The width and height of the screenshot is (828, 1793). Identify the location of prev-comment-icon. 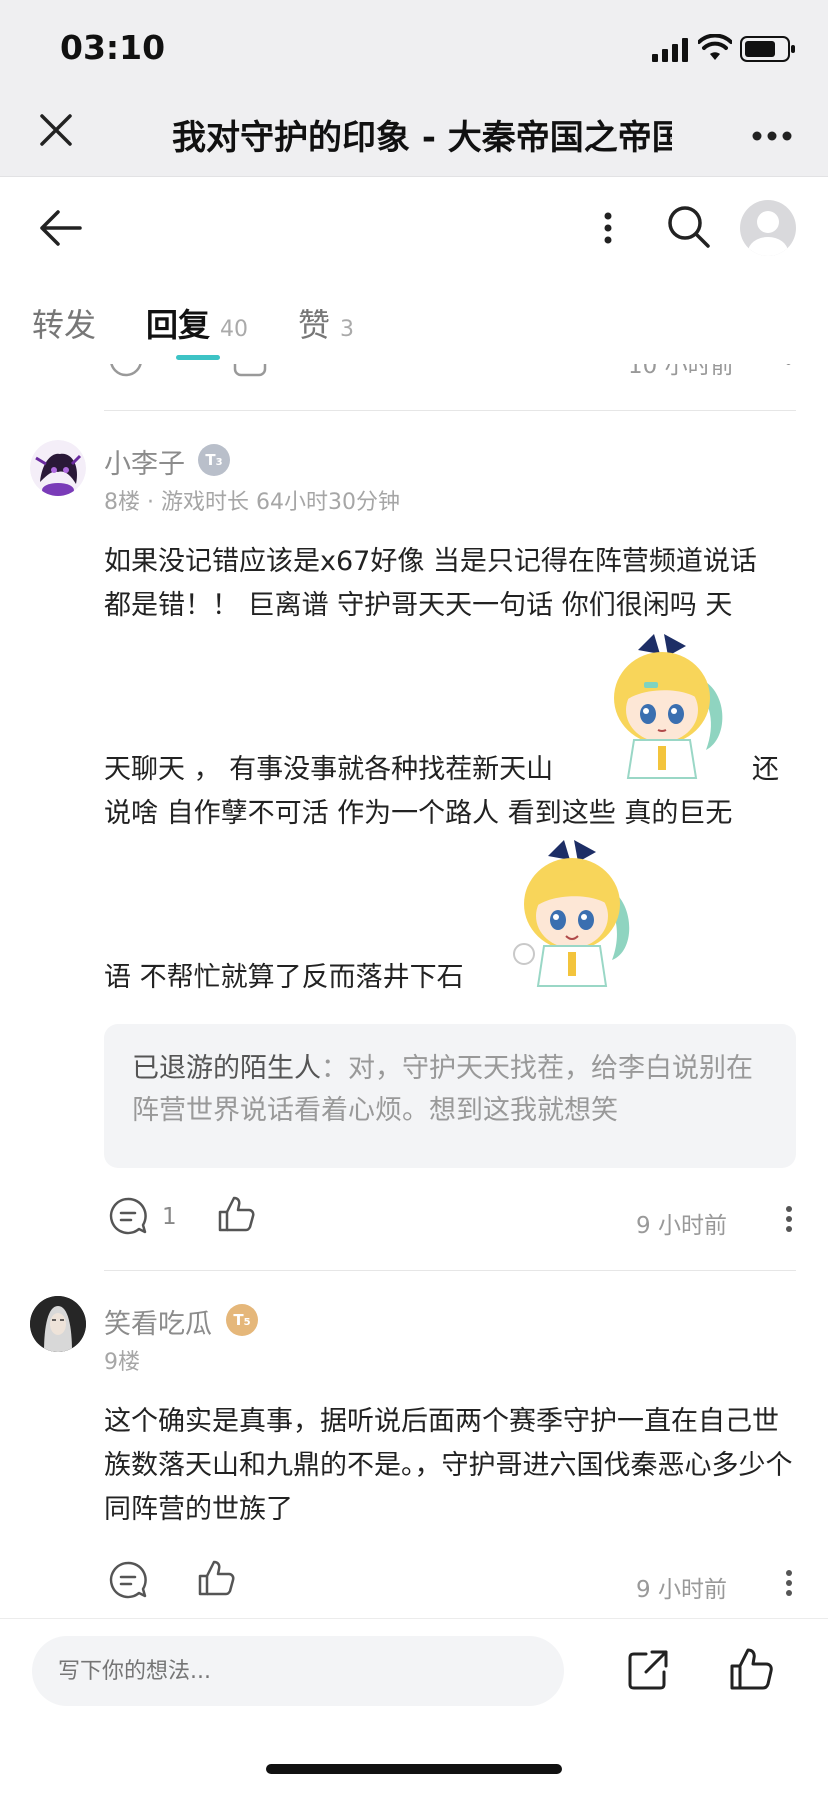
(126, 371).